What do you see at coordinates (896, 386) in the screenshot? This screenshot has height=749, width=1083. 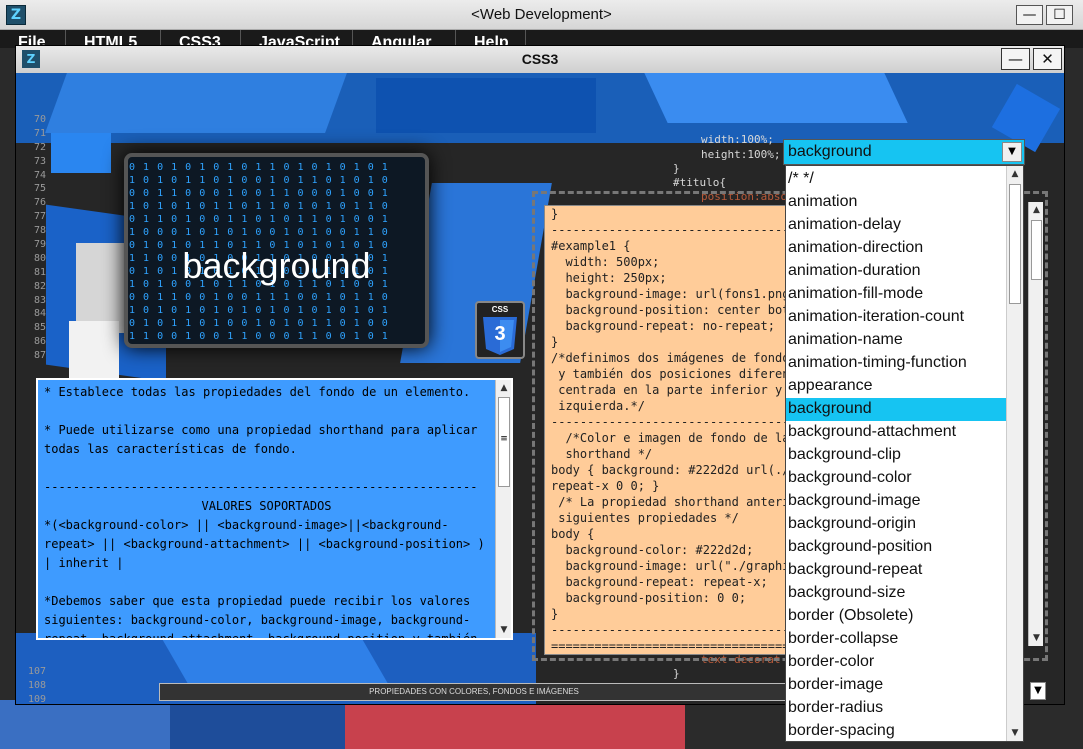 I see `dropdown-option: appearance` at bounding box center [896, 386].